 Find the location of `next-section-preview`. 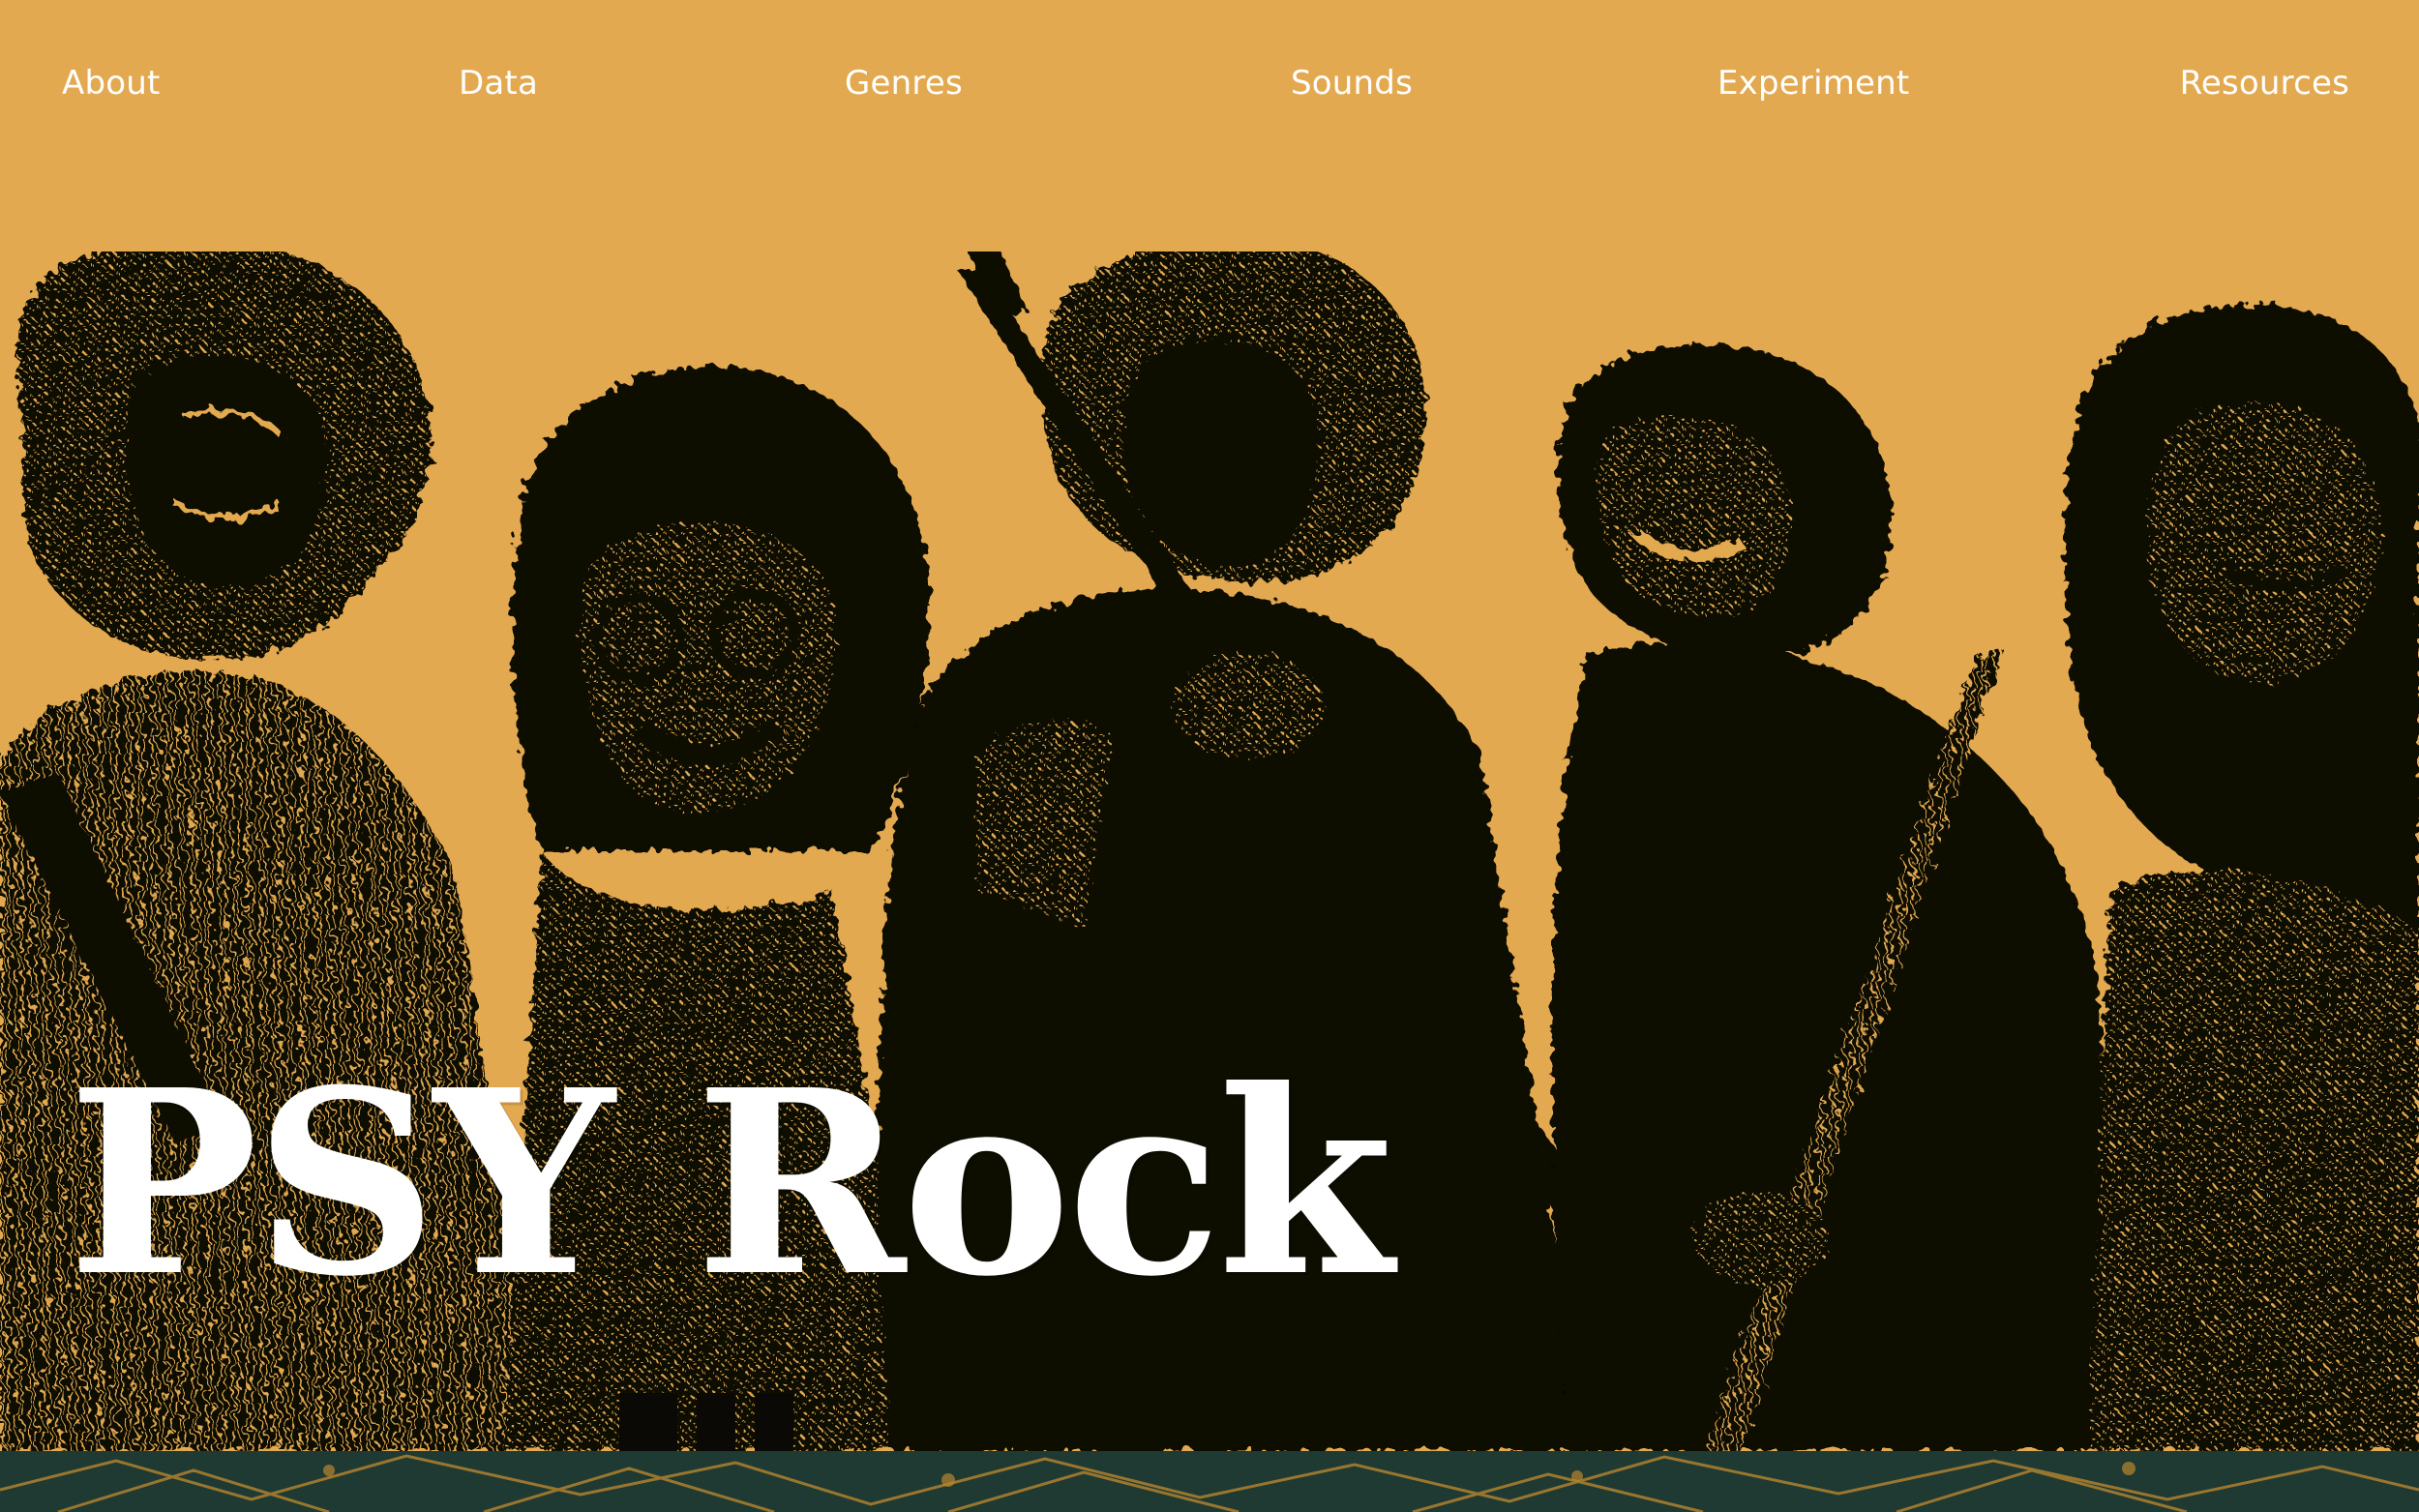

next-section-preview is located at coordinates (1209, 1482).